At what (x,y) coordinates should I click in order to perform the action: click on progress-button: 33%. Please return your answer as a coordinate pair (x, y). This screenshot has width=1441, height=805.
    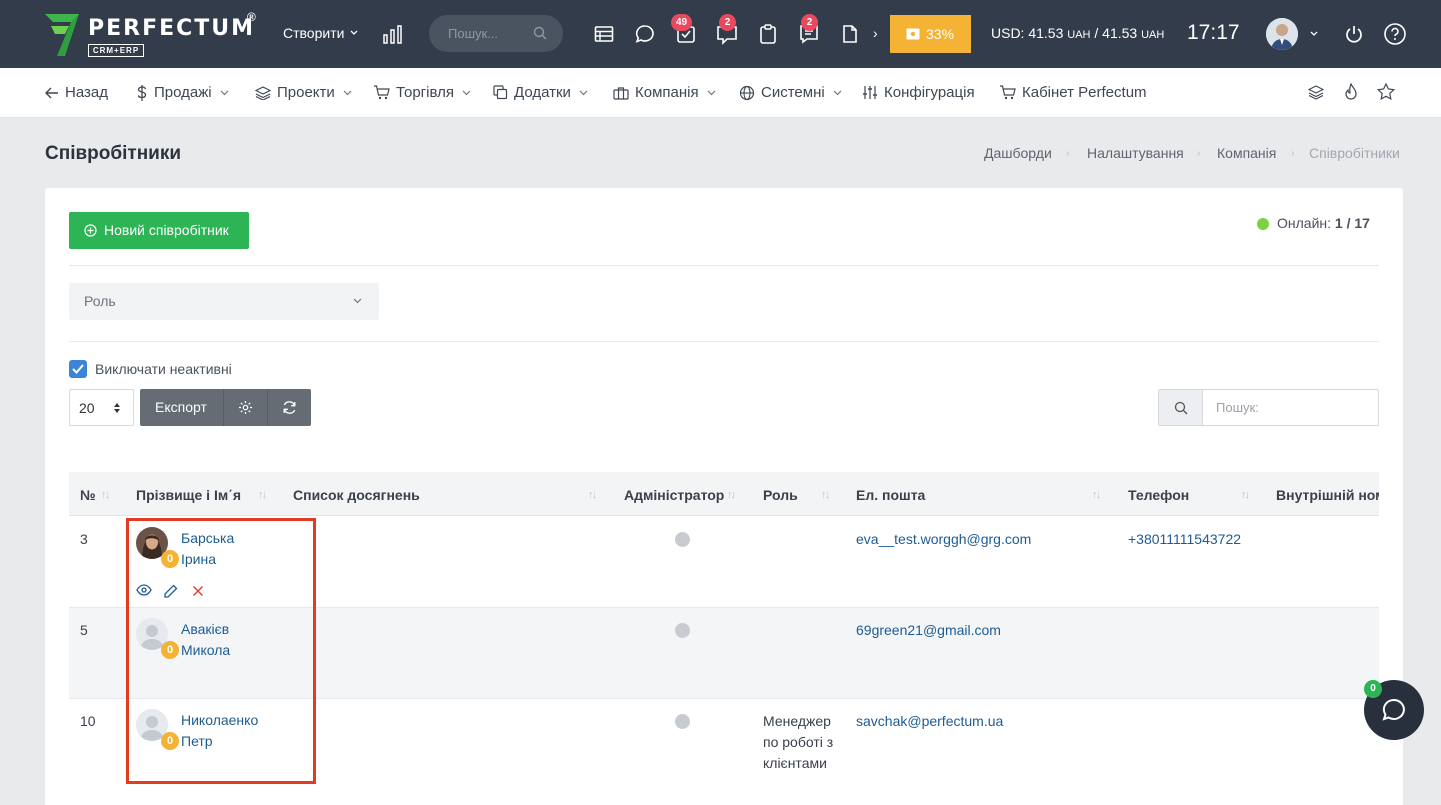
    Looking at the image, I should click on (930, 34).